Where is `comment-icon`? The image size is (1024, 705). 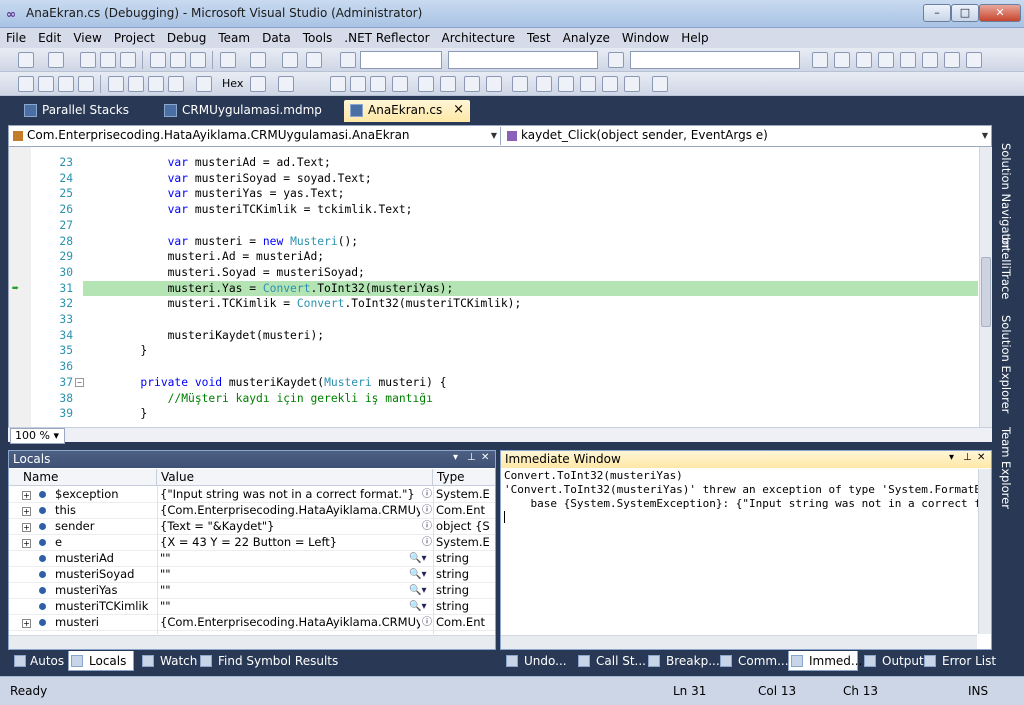
comment-icon is located at coordinates (472, 84).